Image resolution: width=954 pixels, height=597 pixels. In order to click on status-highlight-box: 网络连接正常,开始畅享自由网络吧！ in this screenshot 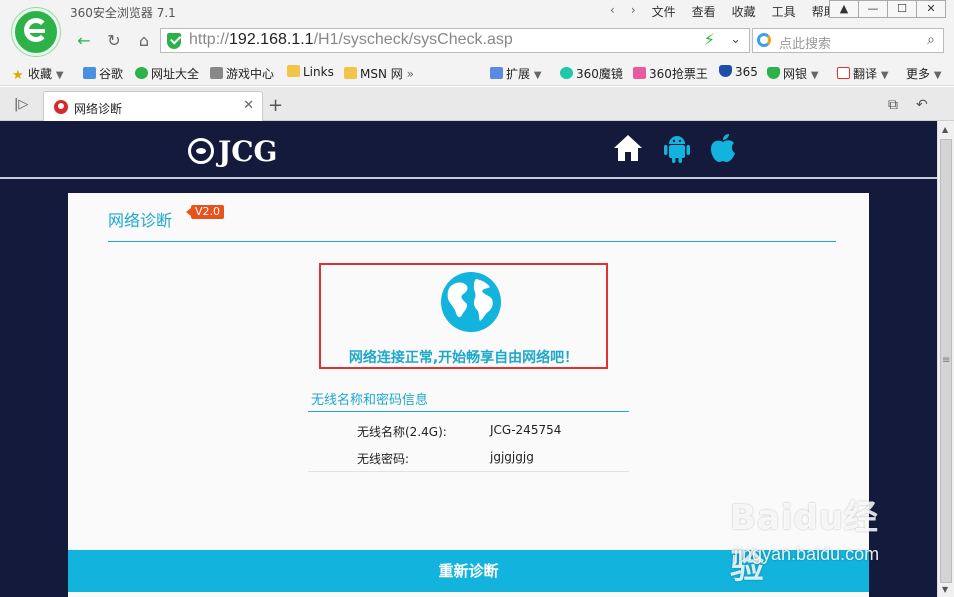, I will do `click(463, 316)`.